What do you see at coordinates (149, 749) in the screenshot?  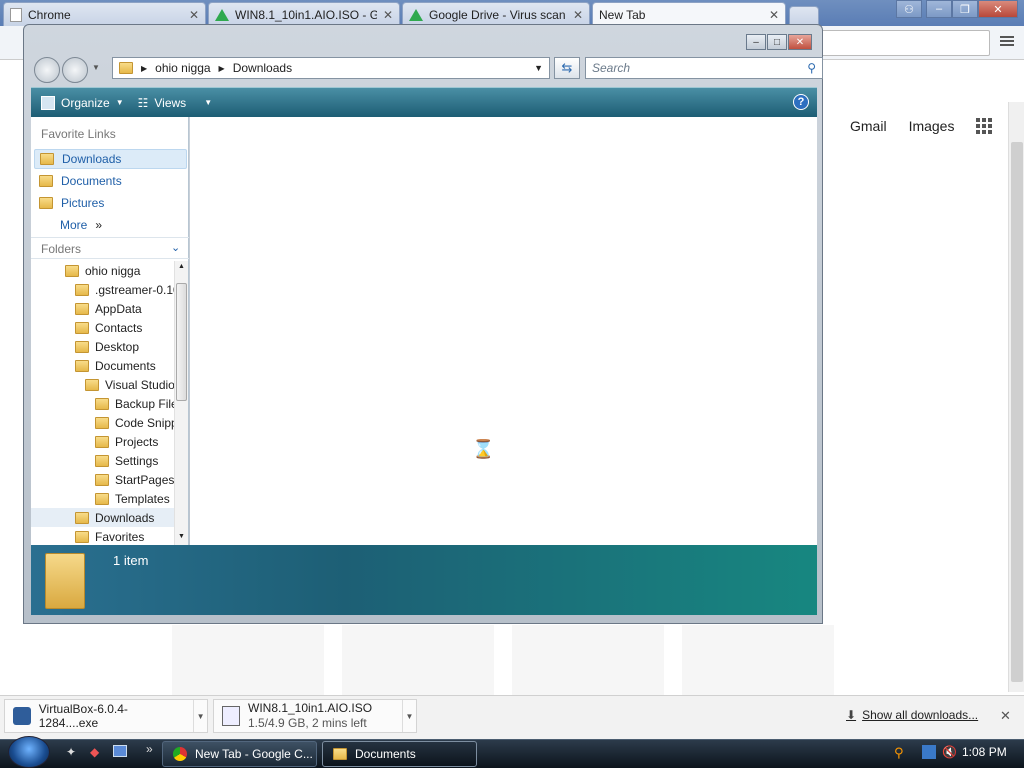 I see `quick-launch-overflow-icon: »` at bounding box center [149, 749].